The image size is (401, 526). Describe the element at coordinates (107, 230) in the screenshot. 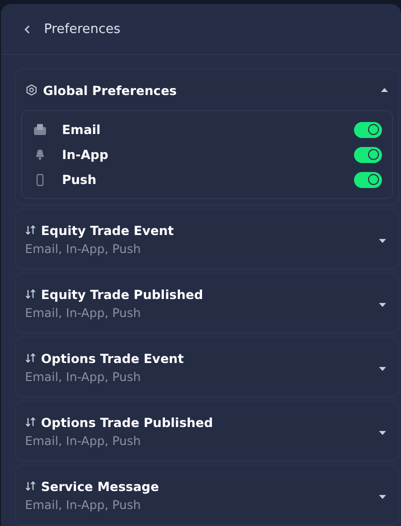

I see `event-title: Equity Trade Event` at that location.